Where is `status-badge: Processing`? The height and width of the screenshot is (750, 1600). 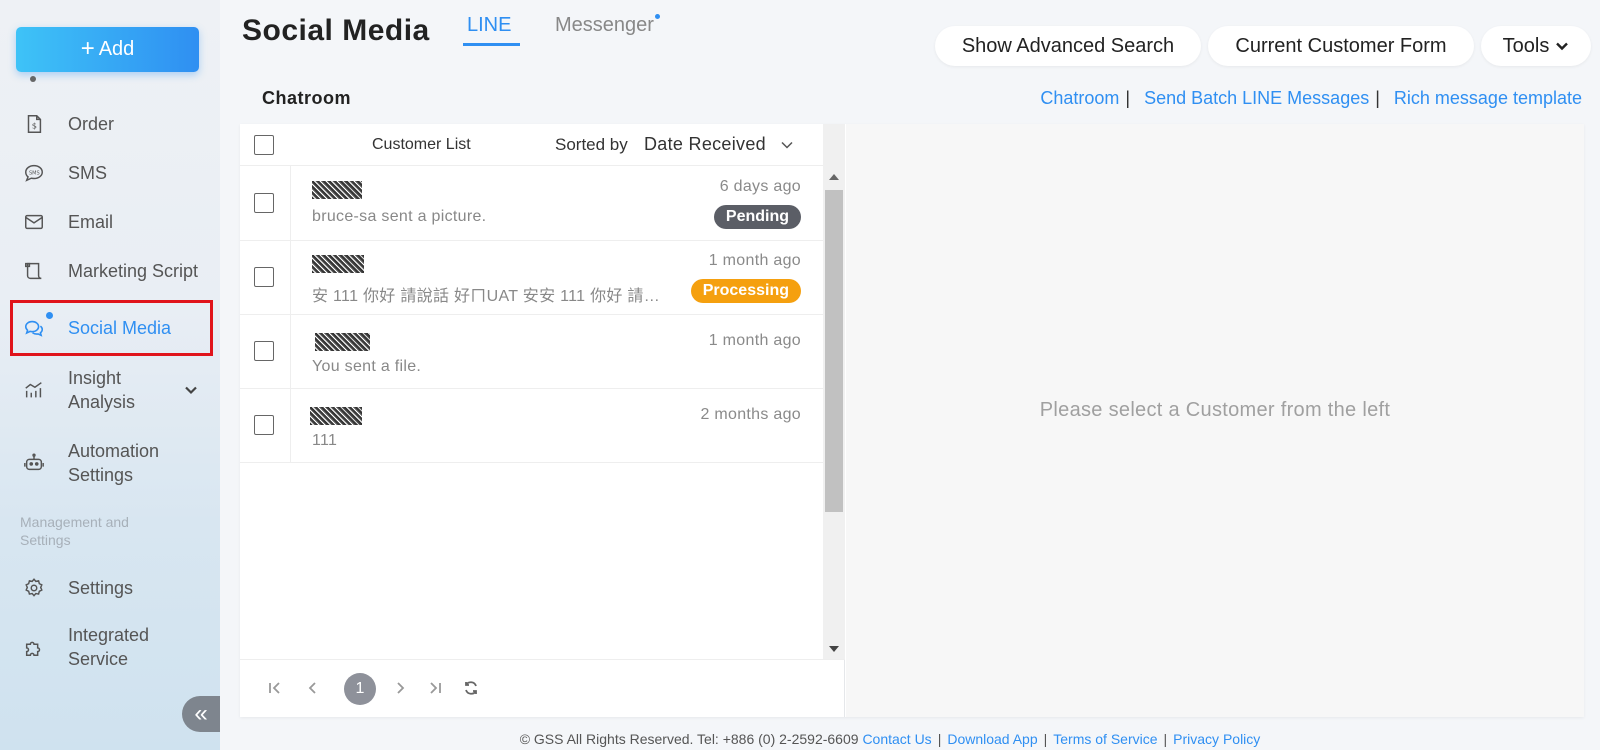
status-badge: Processing is located at coordinates (745, 291).